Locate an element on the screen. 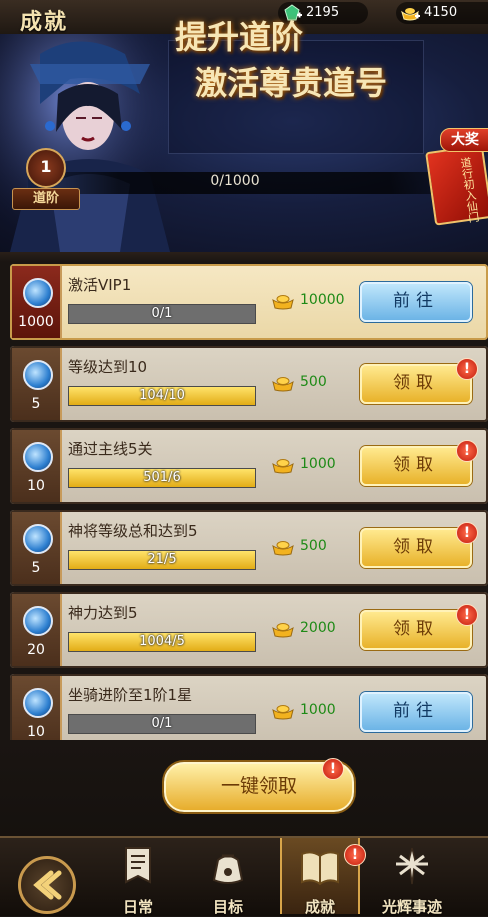 This screenshot has height=917, width=488. task-points: 20 is located at coordinates (36, 650).